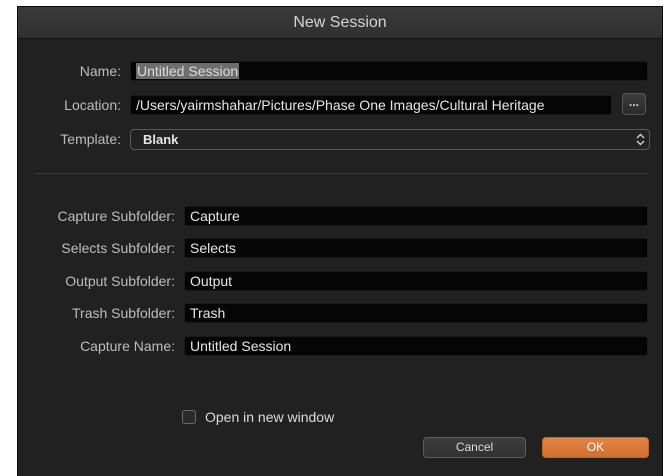 The width and height of the screenshot is (670, 476). I want to click on section-divider, so click(341, 173).